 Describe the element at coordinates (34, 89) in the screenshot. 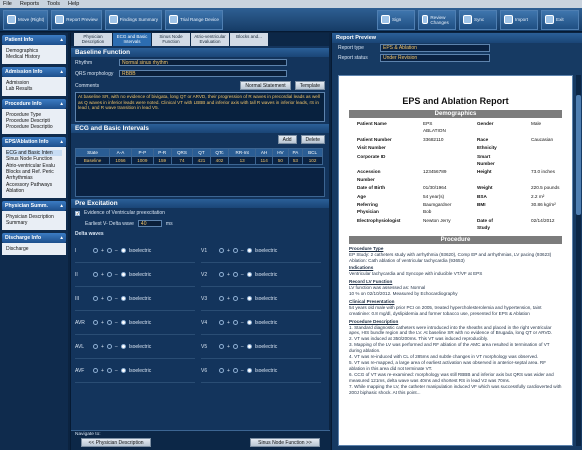

I see `sidebar-item-lab-results: Lab Results` at that location.